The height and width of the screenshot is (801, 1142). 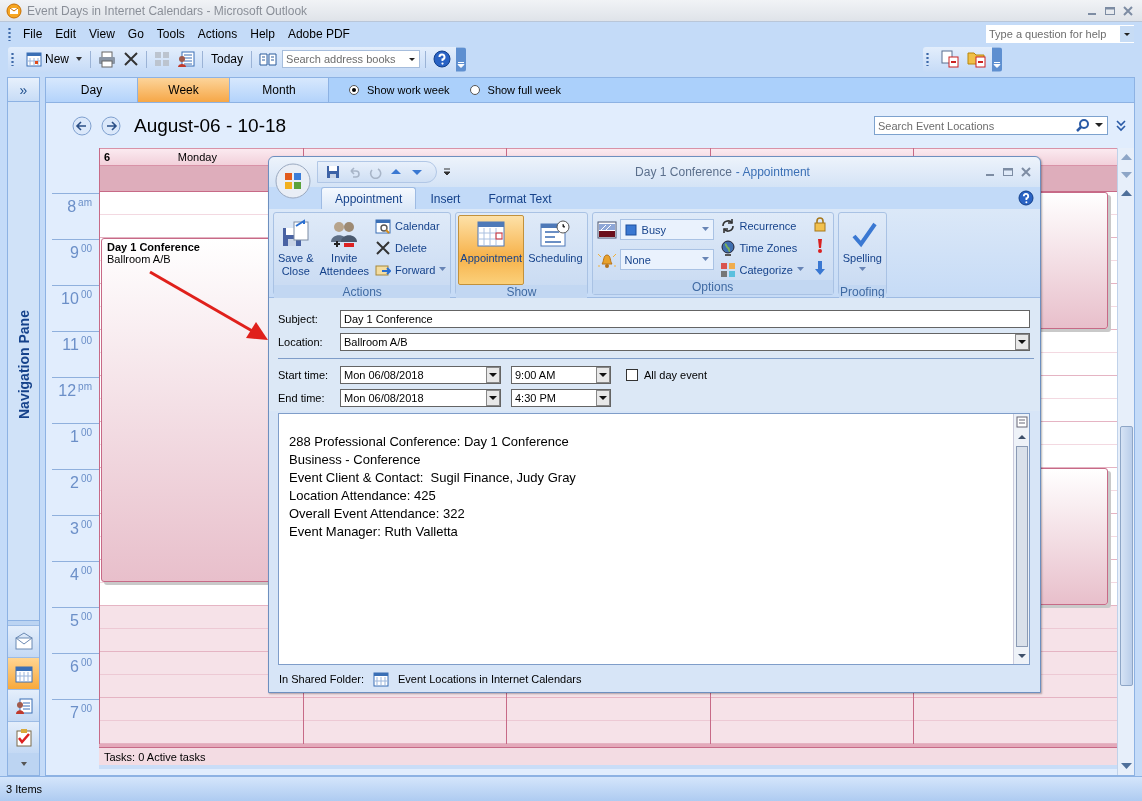 I want to click on menu-item: Adobe PDF, so click(x=319, y=34).